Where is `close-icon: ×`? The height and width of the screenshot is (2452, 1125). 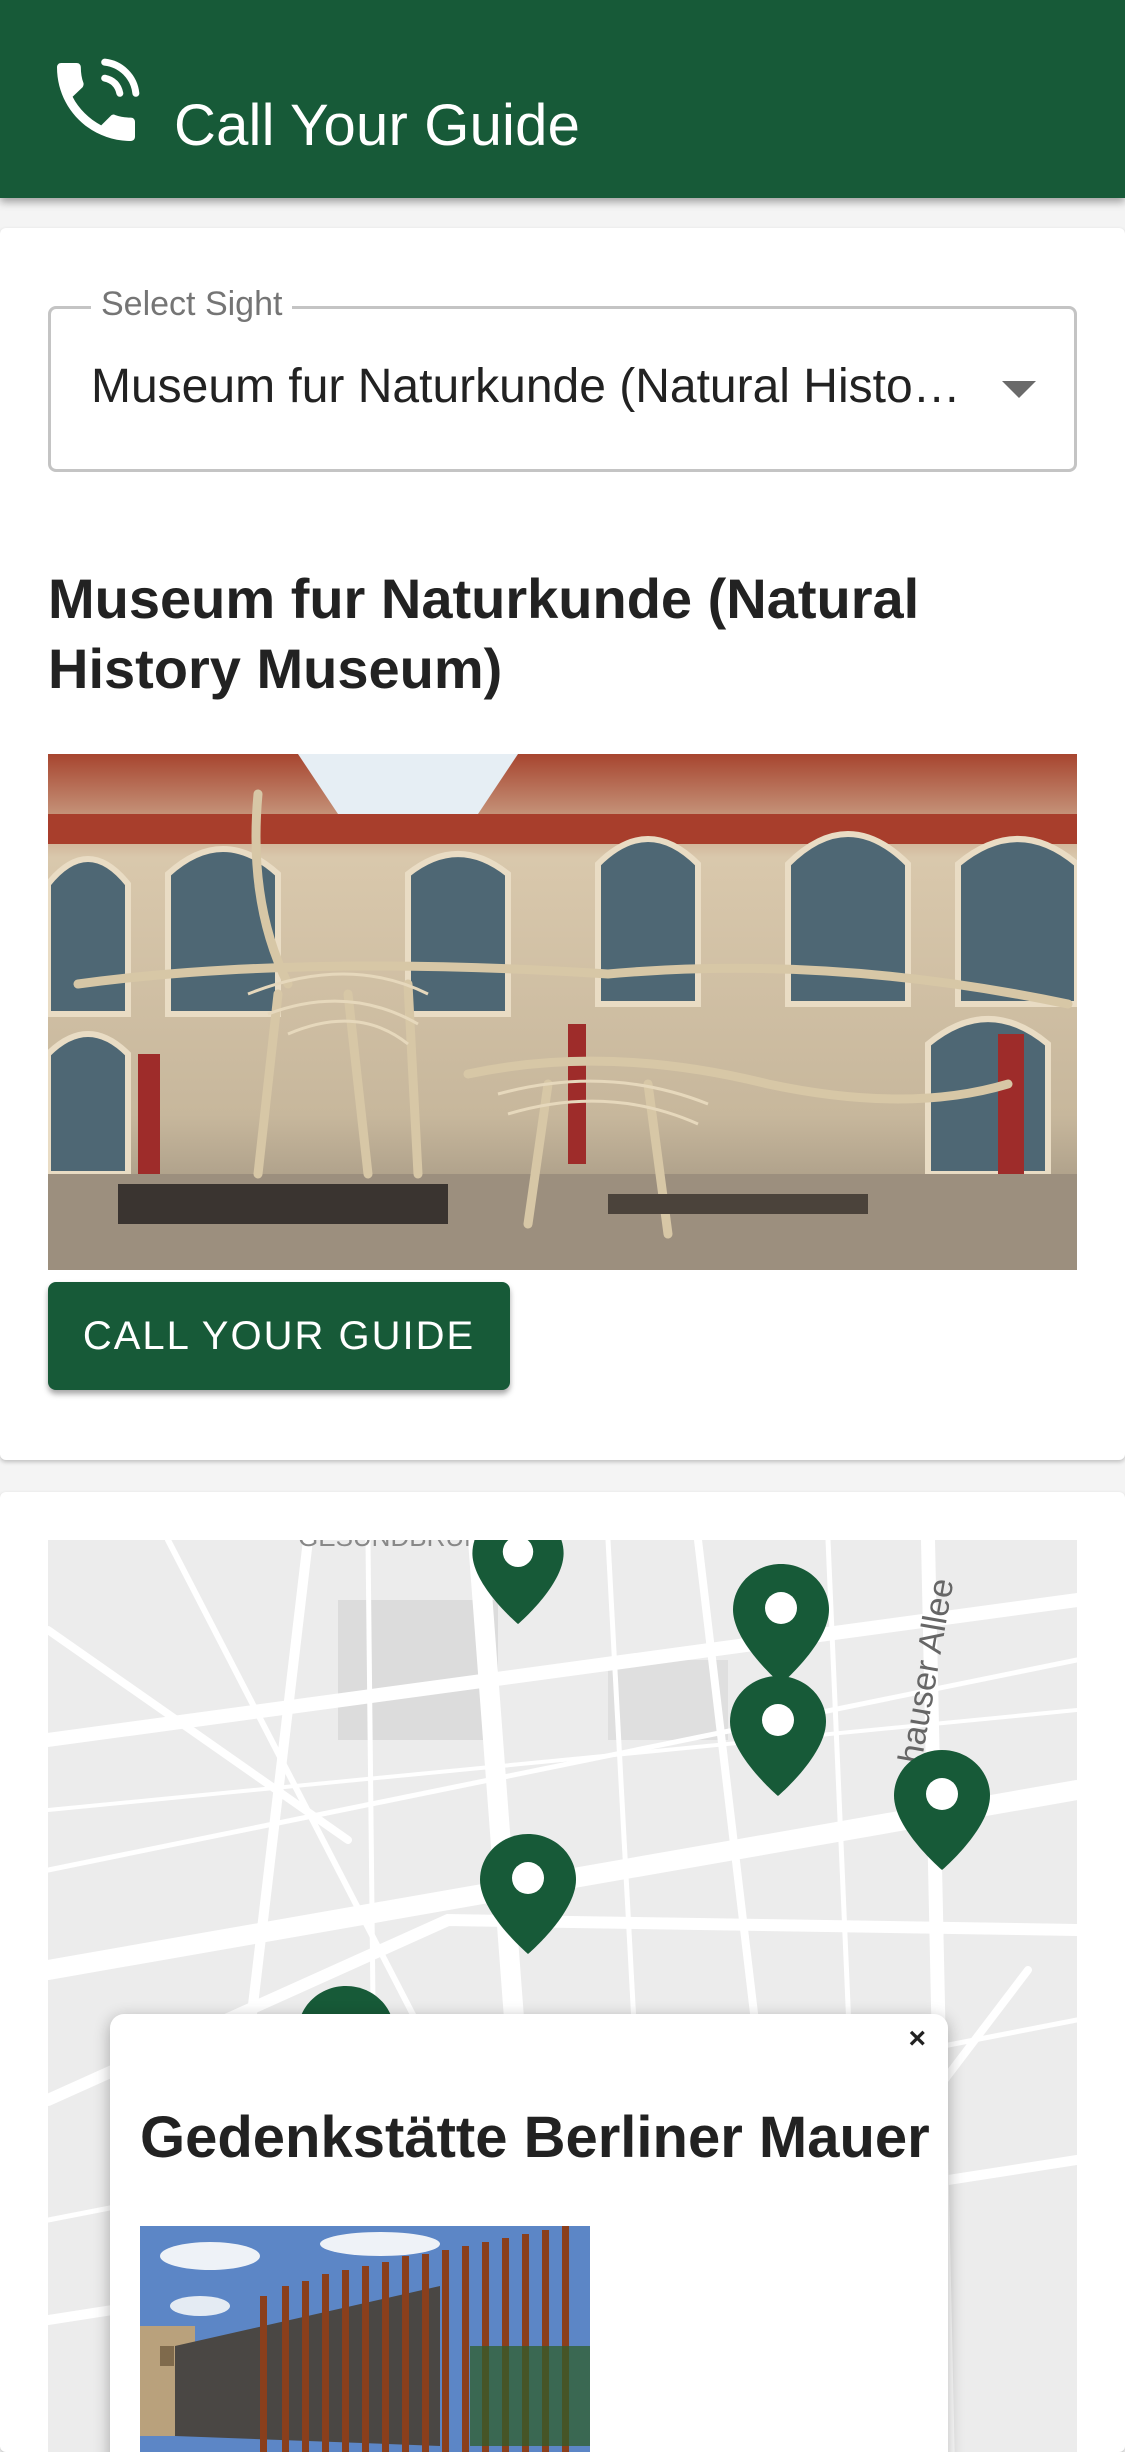 close-icon: × is located at coordinates (917, 2039).